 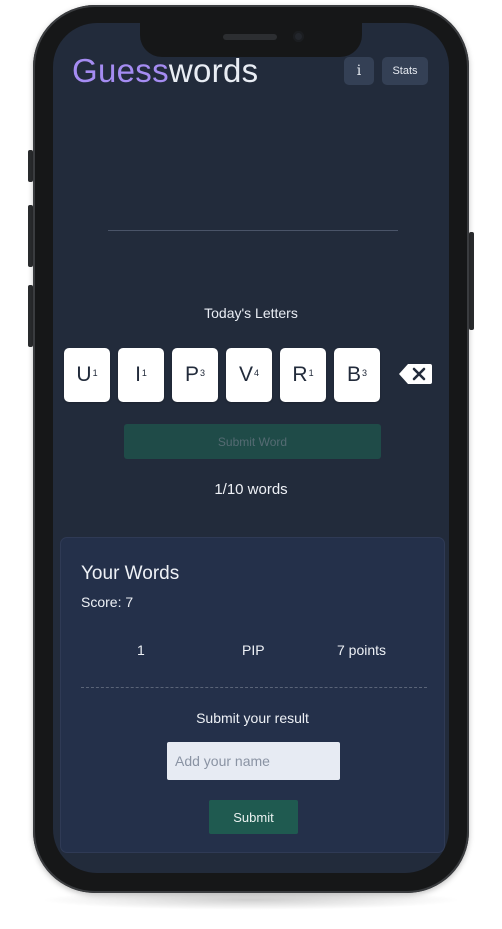 What do you see at coordinates (405, 71) in the screenshot?
I see `stats-button: Stats` at bounding box center [405, 71].